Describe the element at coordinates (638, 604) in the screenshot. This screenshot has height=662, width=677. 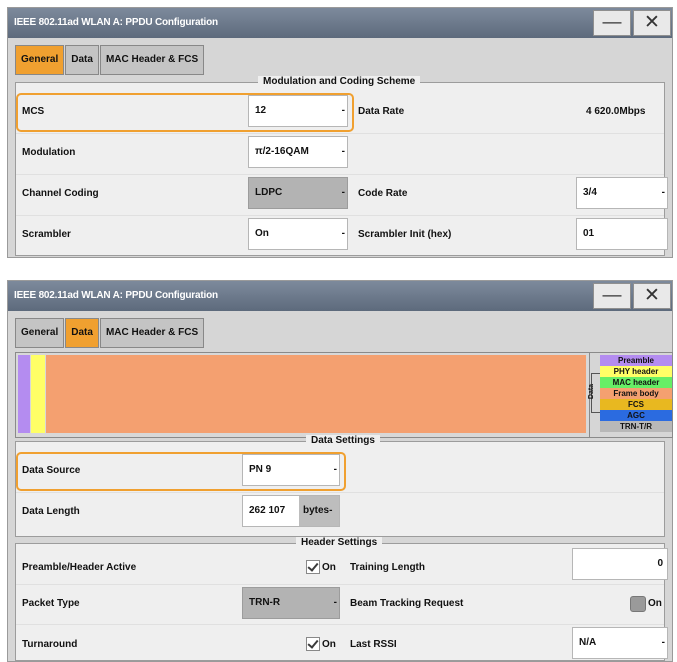
I see `beam-tracking-request-toggle` at that location.